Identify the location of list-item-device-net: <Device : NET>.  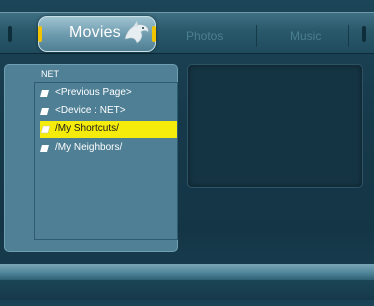
(105, 111).